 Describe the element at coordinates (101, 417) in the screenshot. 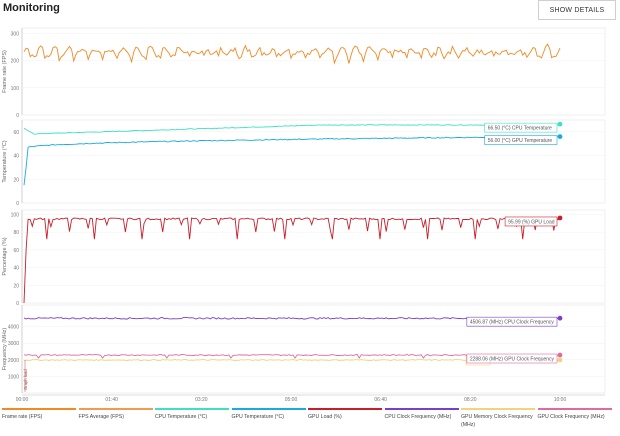

I see `legend-label: FPS Average (FPS)` at that location.